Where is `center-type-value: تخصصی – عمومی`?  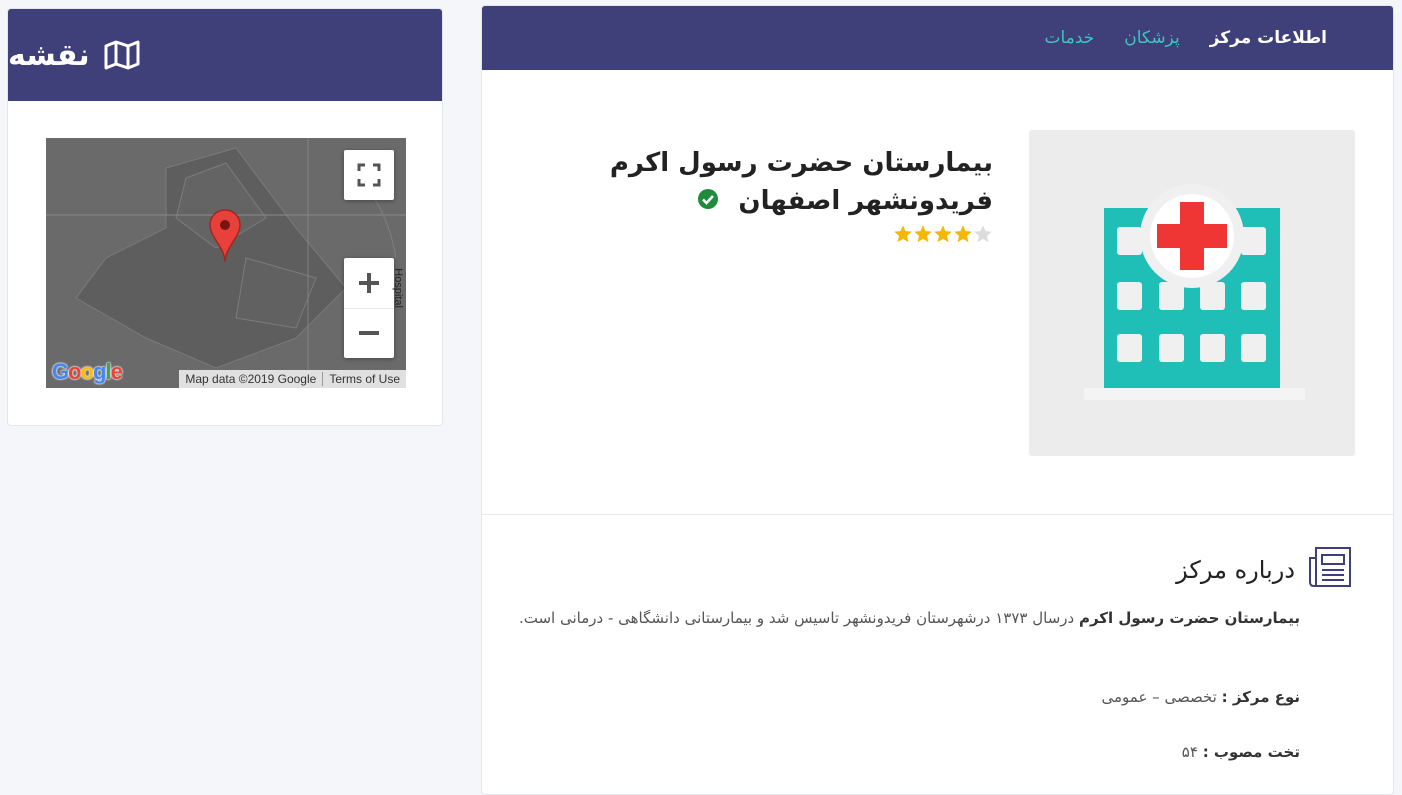
center-type-value: تخصصی – عمومی is located at coordinates (1161, 697).